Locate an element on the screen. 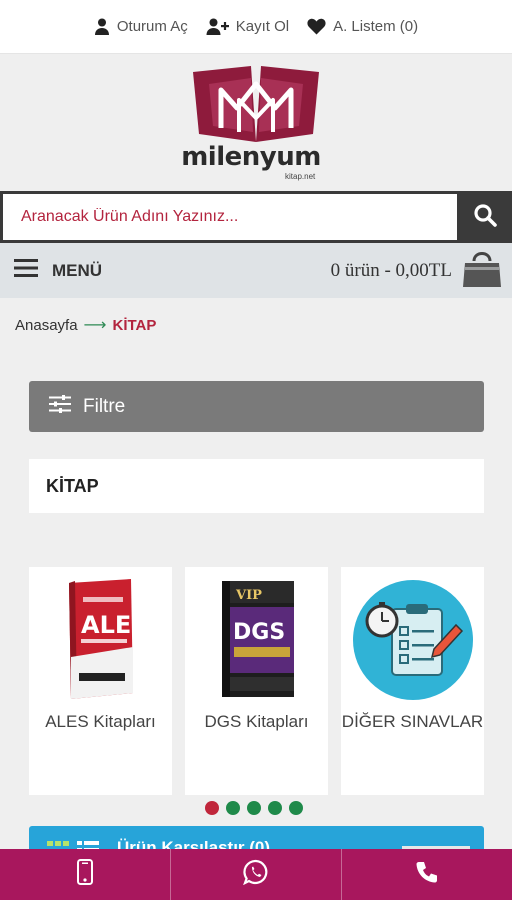 This screenshot has height=900, width=512. svg-text: DGS is located at coordinates (259, 632).